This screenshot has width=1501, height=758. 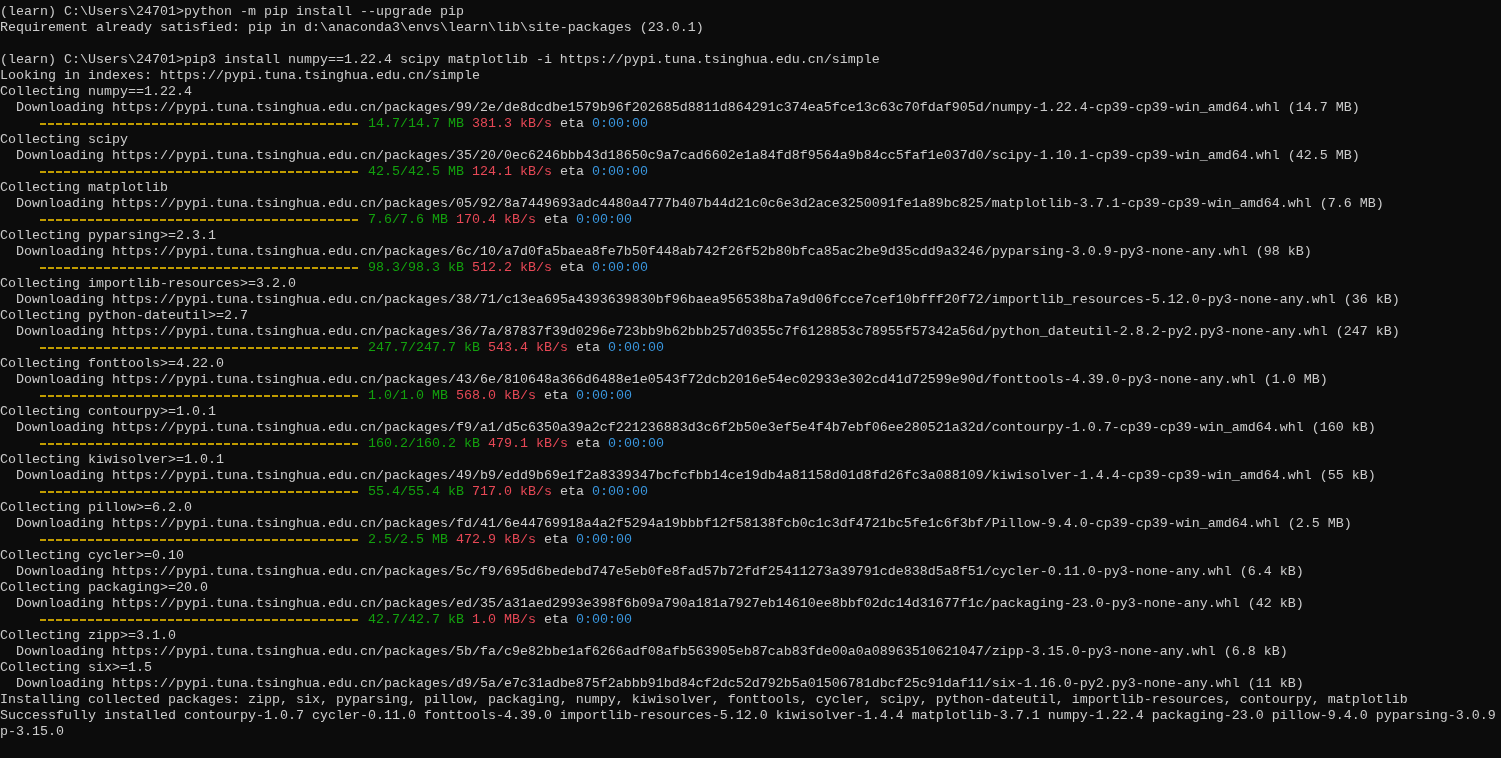 What do you see at coordinates (408, 396) in the screenshot?
I see `download-size: 1.0/1.0 MB` at bounding box center [408, 396].